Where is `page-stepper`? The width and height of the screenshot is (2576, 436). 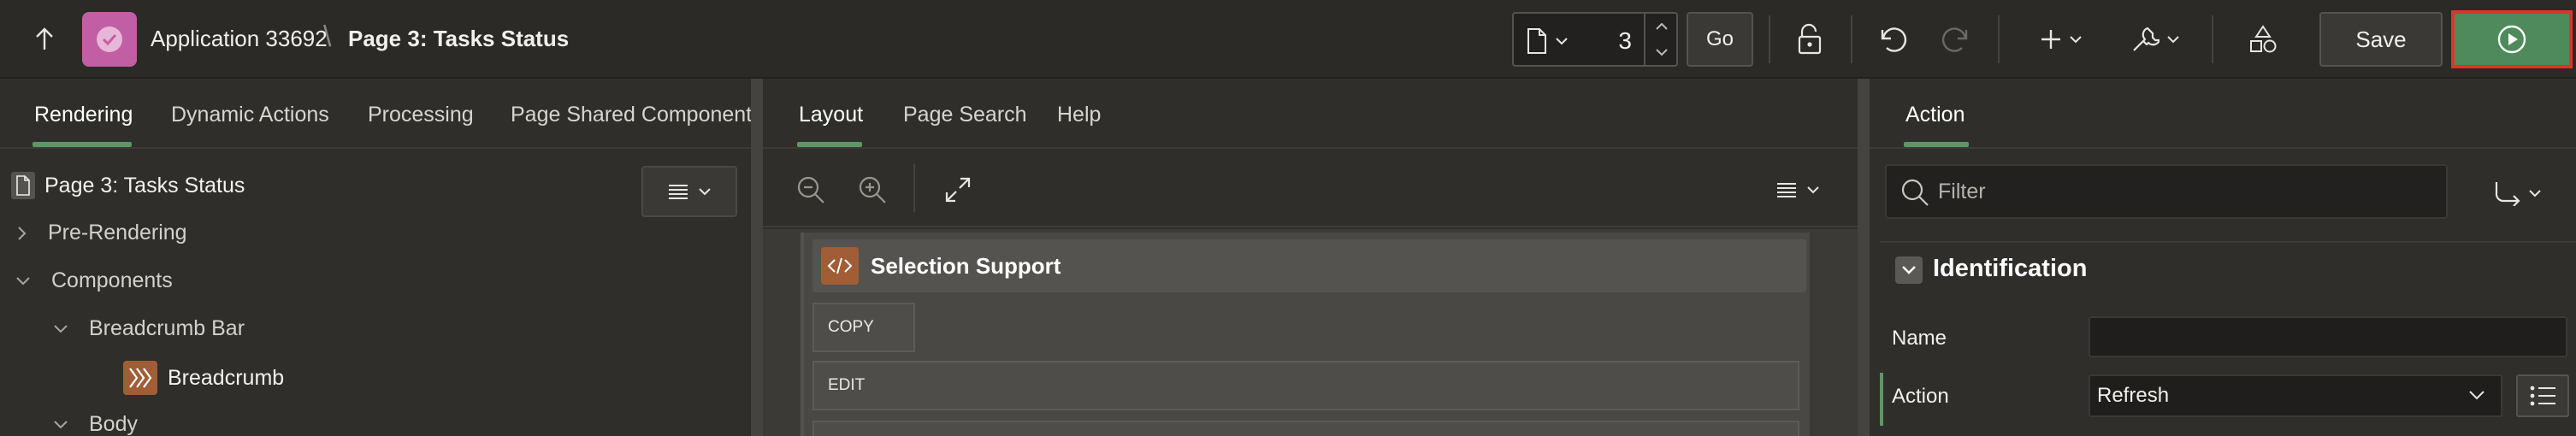
page-stepper is located at coordinates (1661, 39).